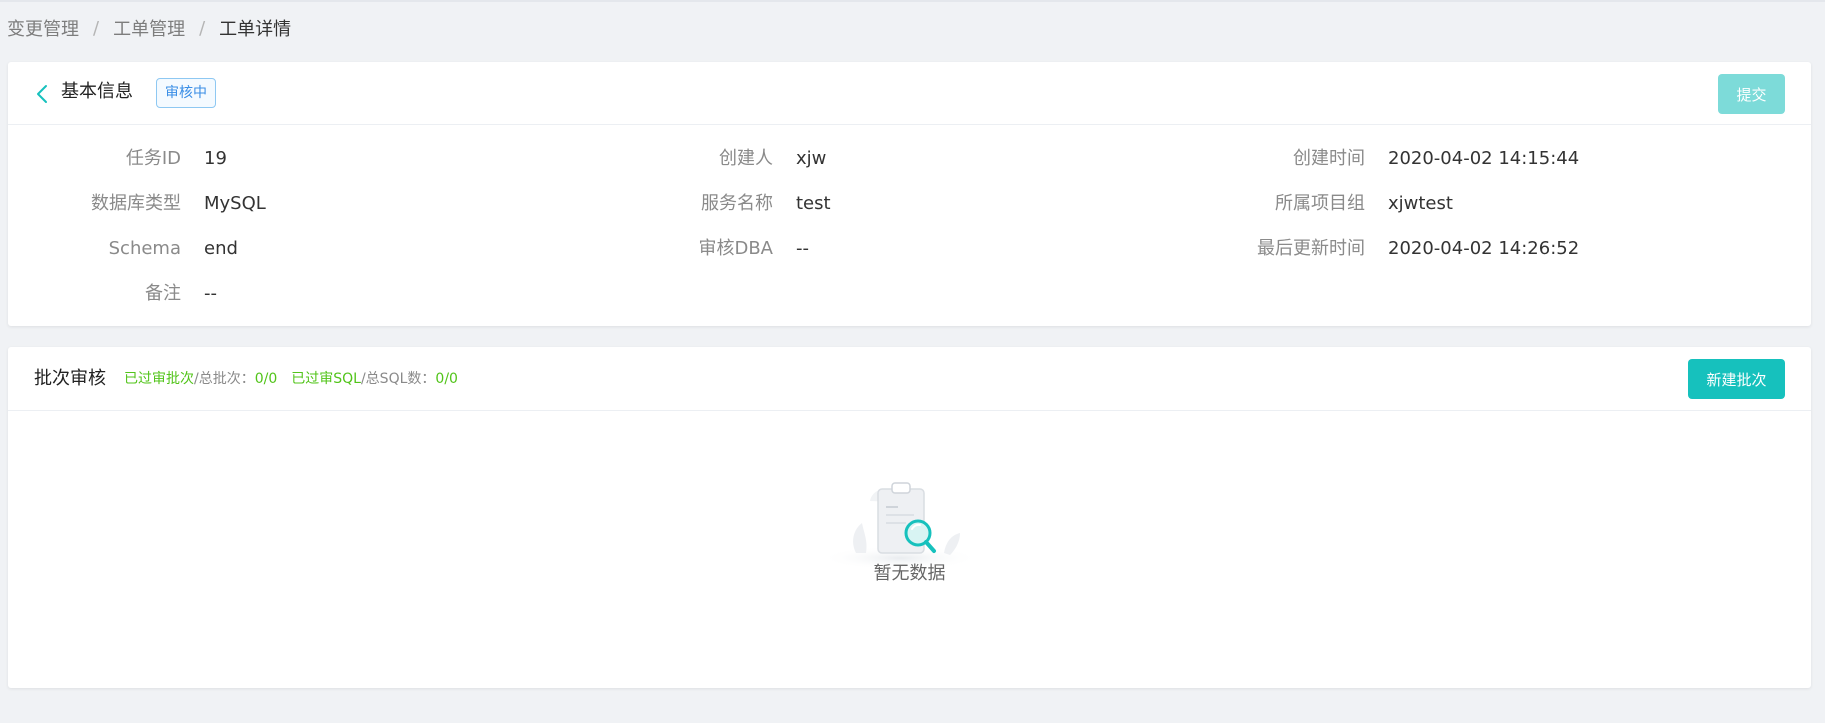 This screenshot has height=723, width=1825. I want to click on batch-review-title: 批次审核, so click(70, 378).